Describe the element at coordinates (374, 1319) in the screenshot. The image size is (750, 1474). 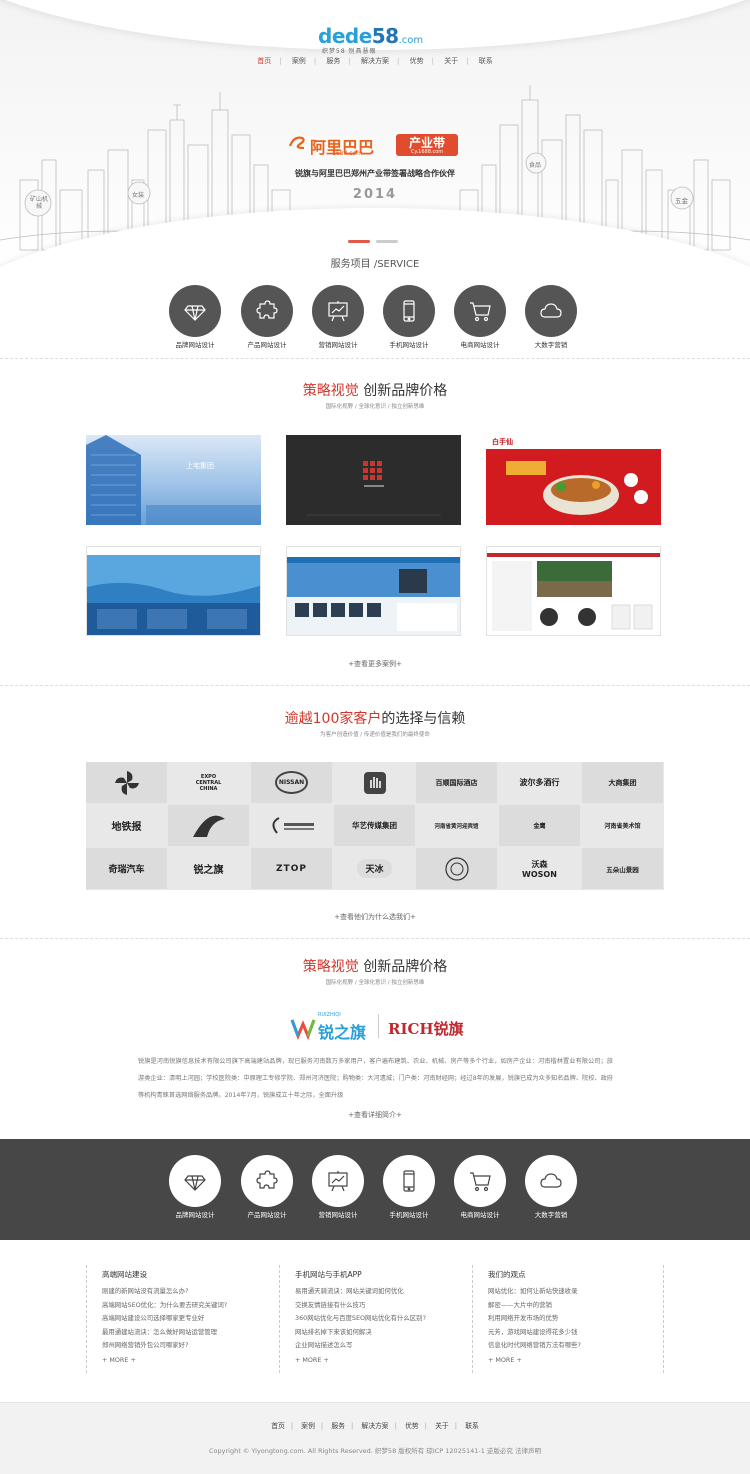
I see `article-link: 360网站优化与百度SEO网站优化有什么区别?` at that location.